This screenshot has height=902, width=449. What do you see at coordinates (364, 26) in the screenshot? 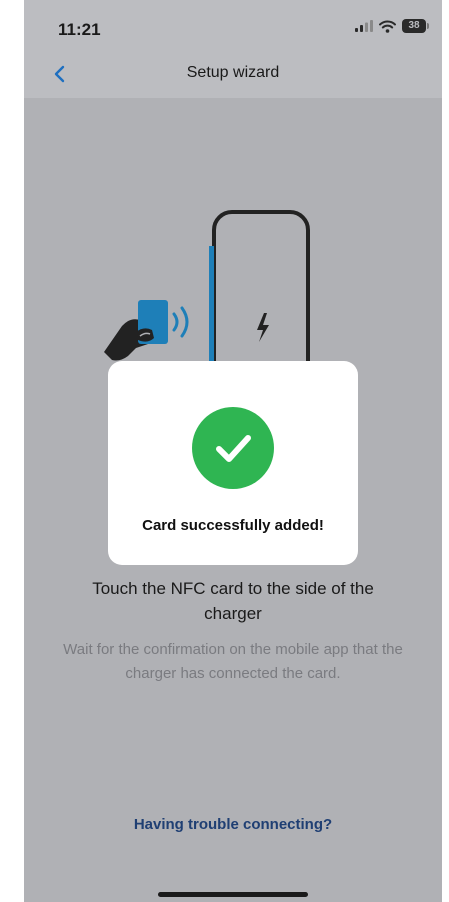
I see `cellular-signal-icon` at bounding box center [364, 26].